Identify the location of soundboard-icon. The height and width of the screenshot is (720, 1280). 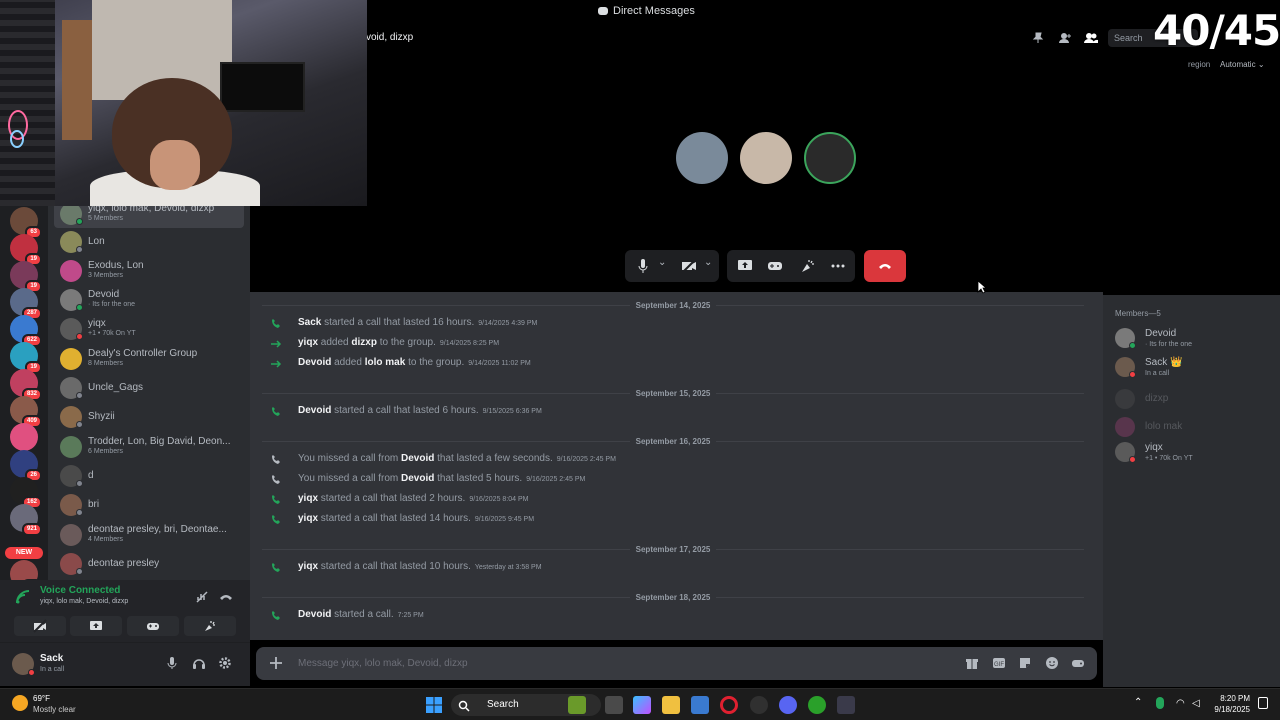
(808, 266).